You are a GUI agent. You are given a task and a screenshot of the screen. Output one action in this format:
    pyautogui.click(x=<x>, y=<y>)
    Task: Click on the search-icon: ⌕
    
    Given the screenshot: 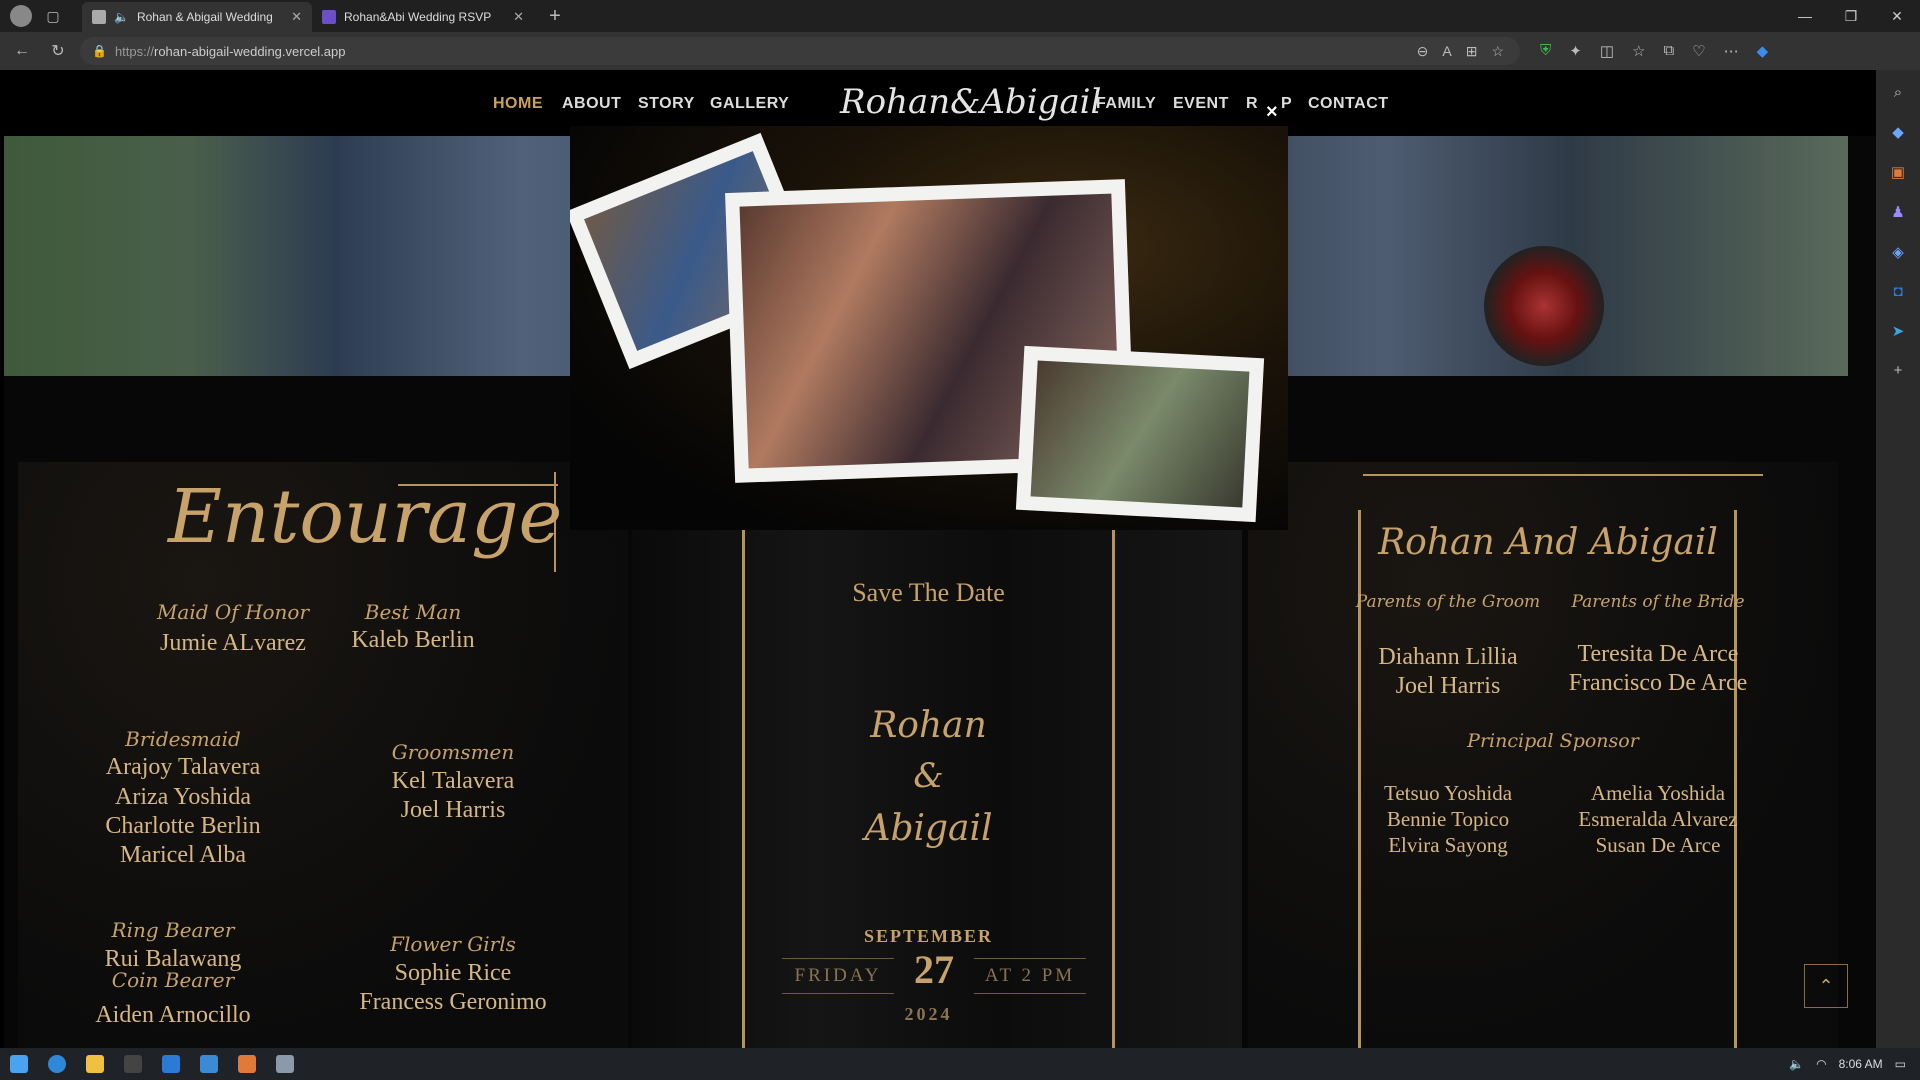 What is the action you would take?
    pyautogui.click(x=1898, y=92)
    